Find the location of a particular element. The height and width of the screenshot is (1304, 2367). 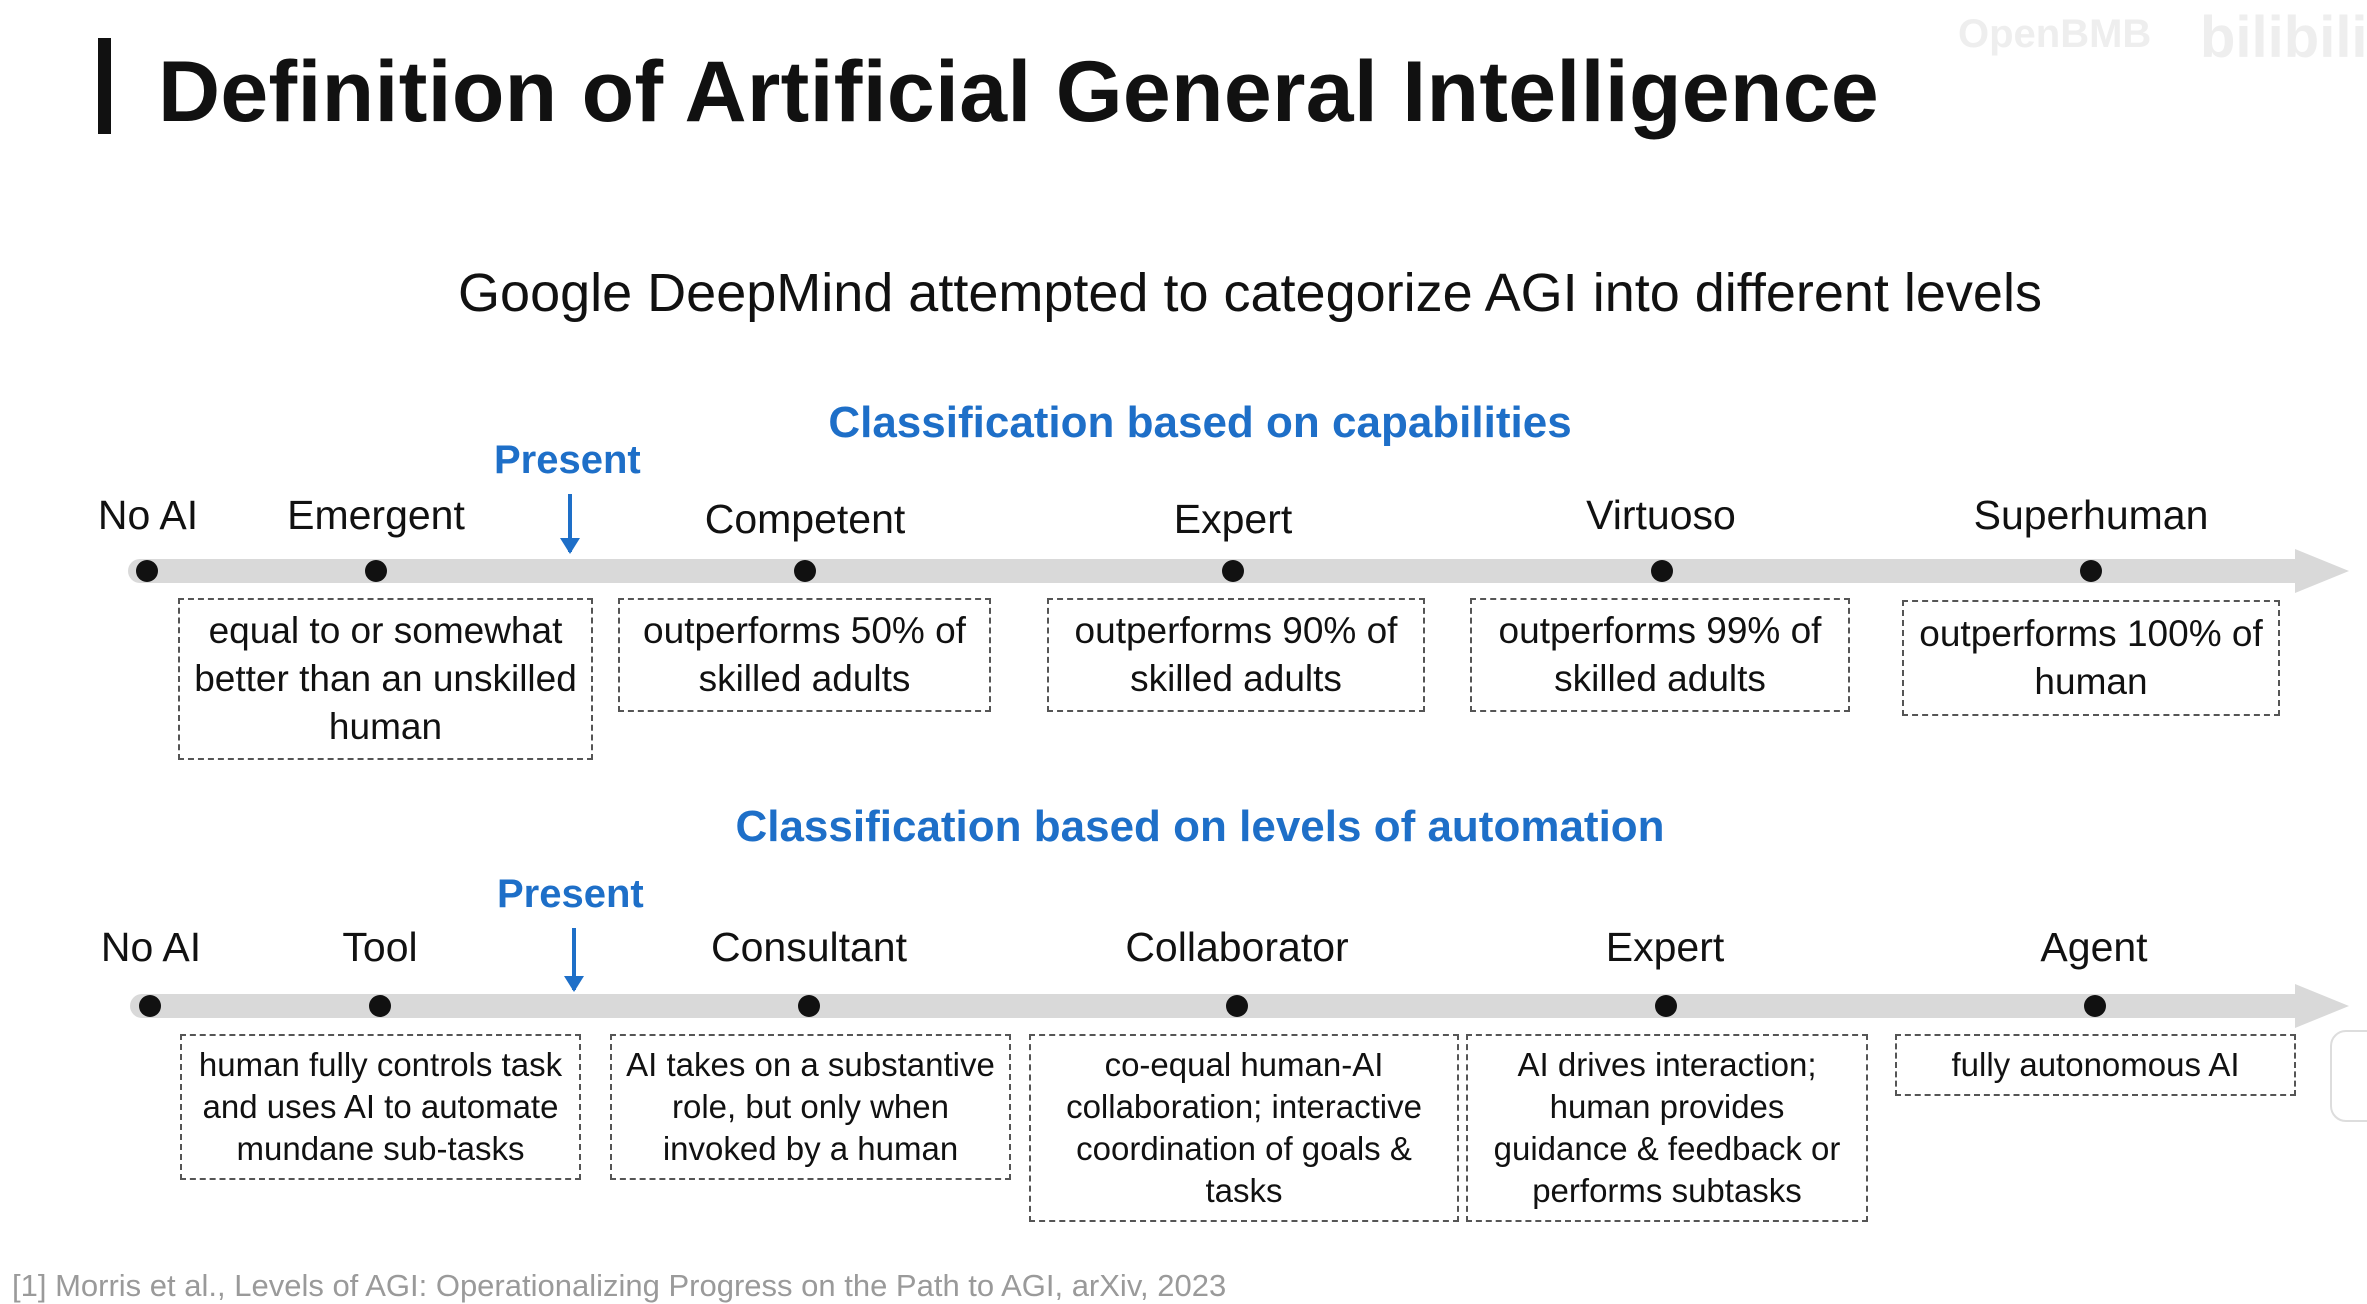

capability-description-box: outperforms 50% of skilled adults is located at coordinates (804, 655).